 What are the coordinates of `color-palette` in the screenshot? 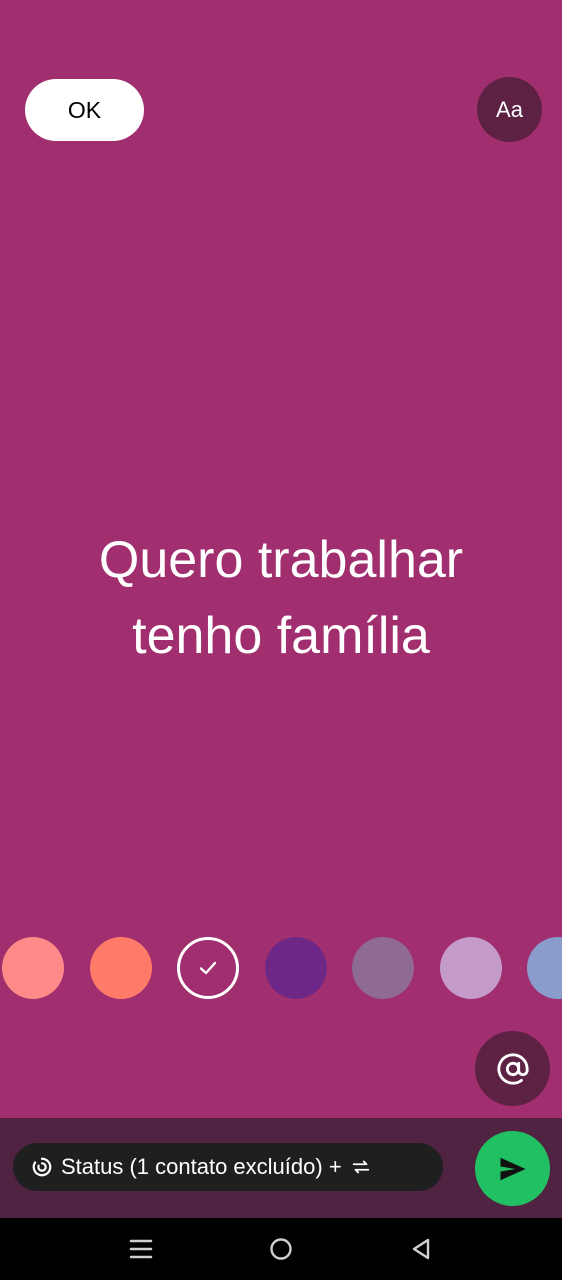 It's located at (281, 968).